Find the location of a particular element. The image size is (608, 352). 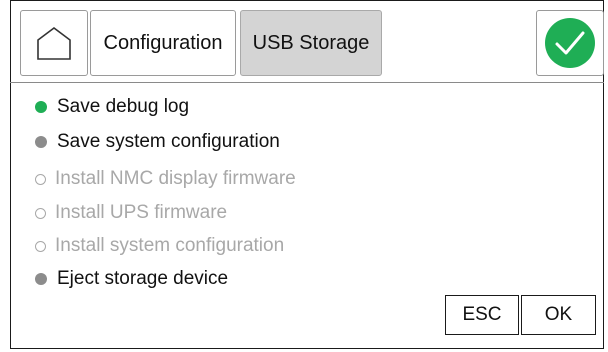

checkmark-icon is located at coordinates (570, 43).